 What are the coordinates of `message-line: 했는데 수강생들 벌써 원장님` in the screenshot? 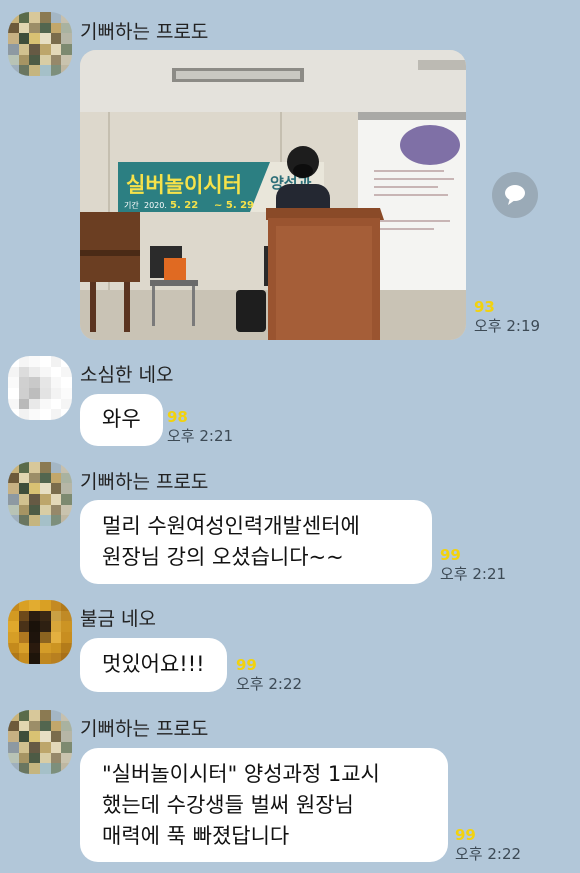 It's located at (228, 805).